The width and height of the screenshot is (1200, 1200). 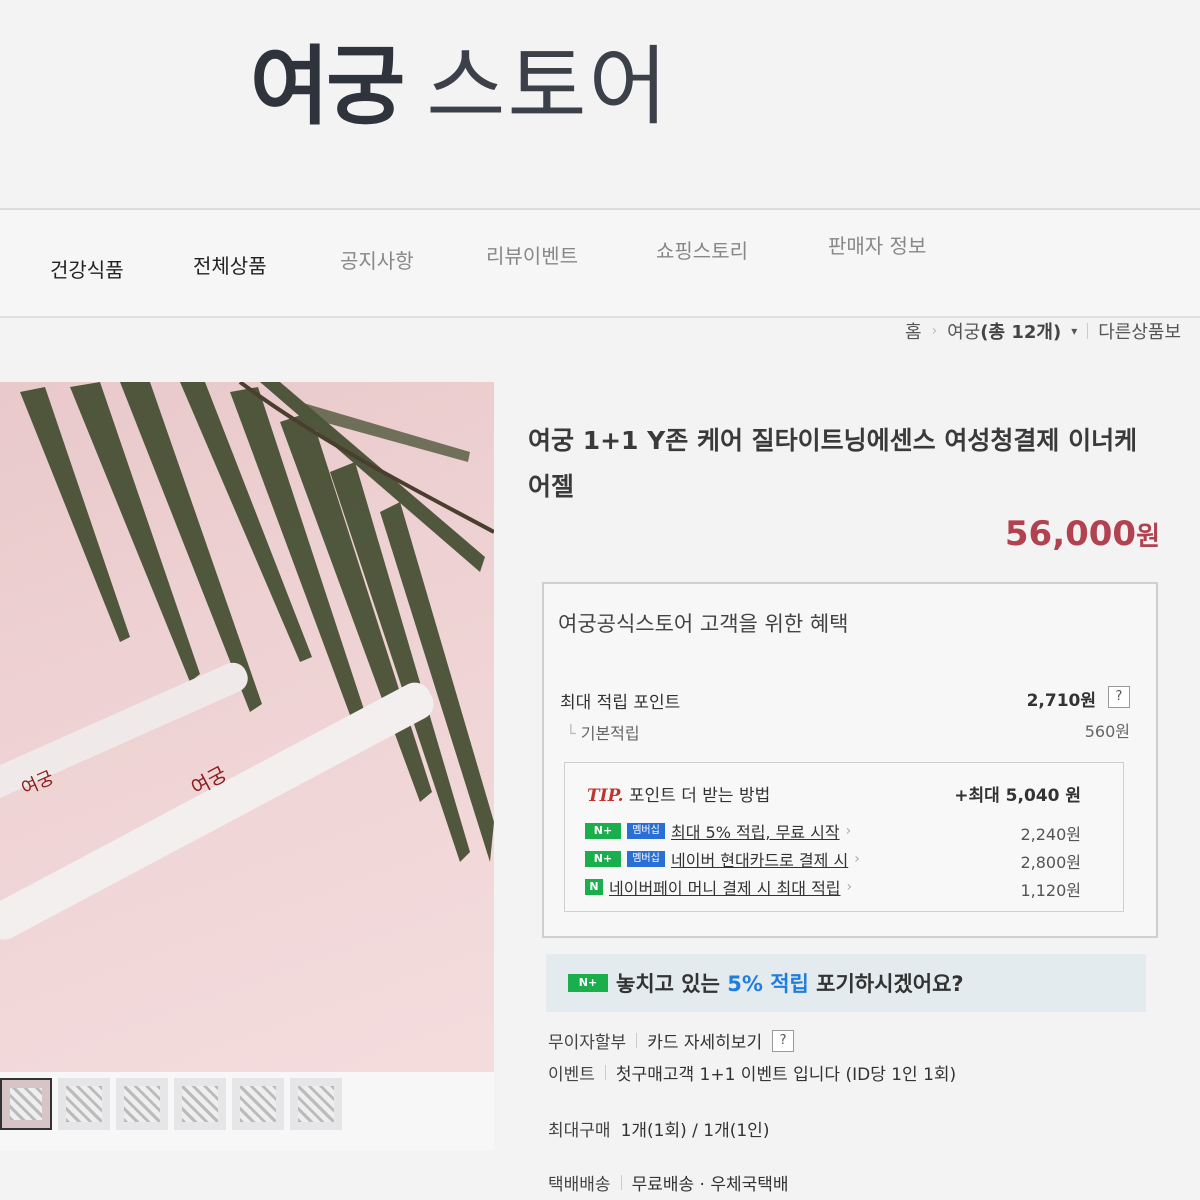 I want to click on tip-label: 포인트 더 받는 방법, so click(x=699, y=796).